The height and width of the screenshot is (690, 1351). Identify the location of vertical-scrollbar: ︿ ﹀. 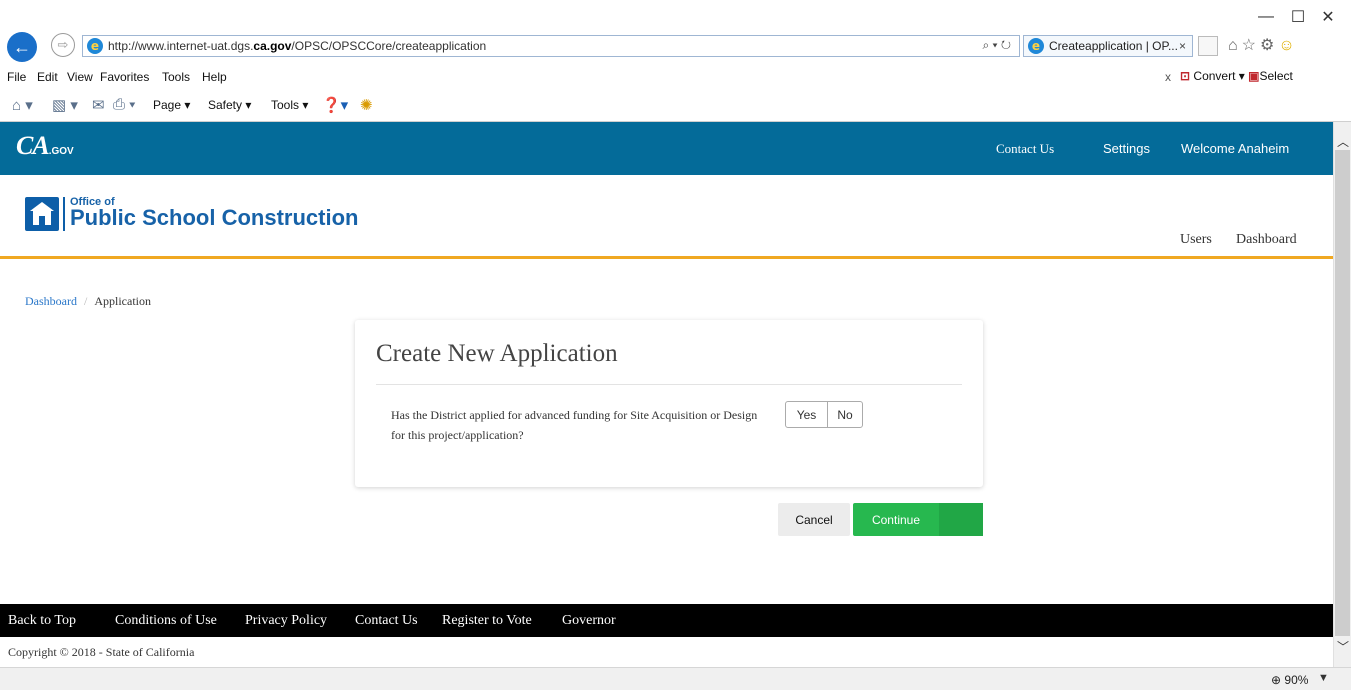
(1342, 394).